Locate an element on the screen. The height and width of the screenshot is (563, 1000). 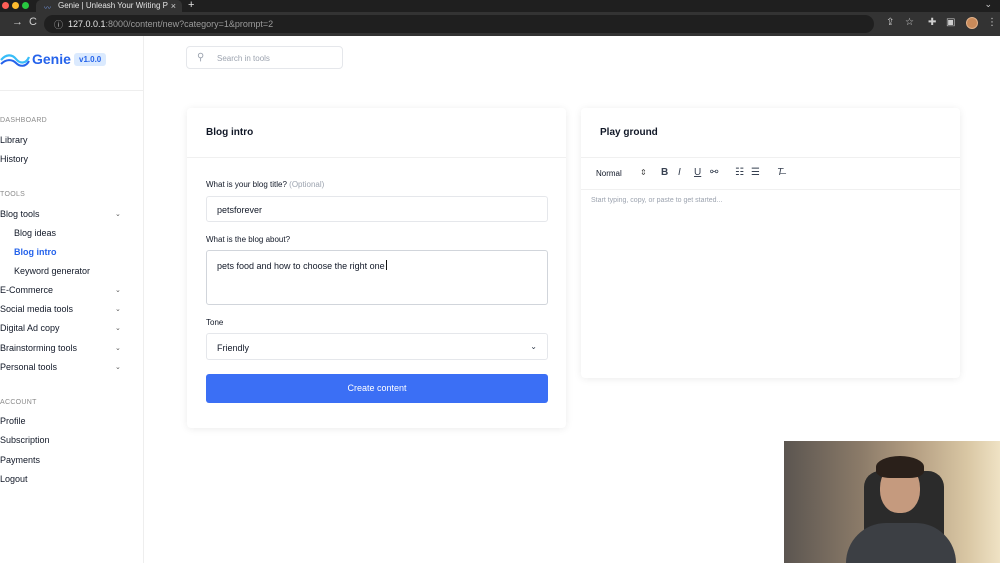
reload-icon: C is located at coordinates (33, 22).